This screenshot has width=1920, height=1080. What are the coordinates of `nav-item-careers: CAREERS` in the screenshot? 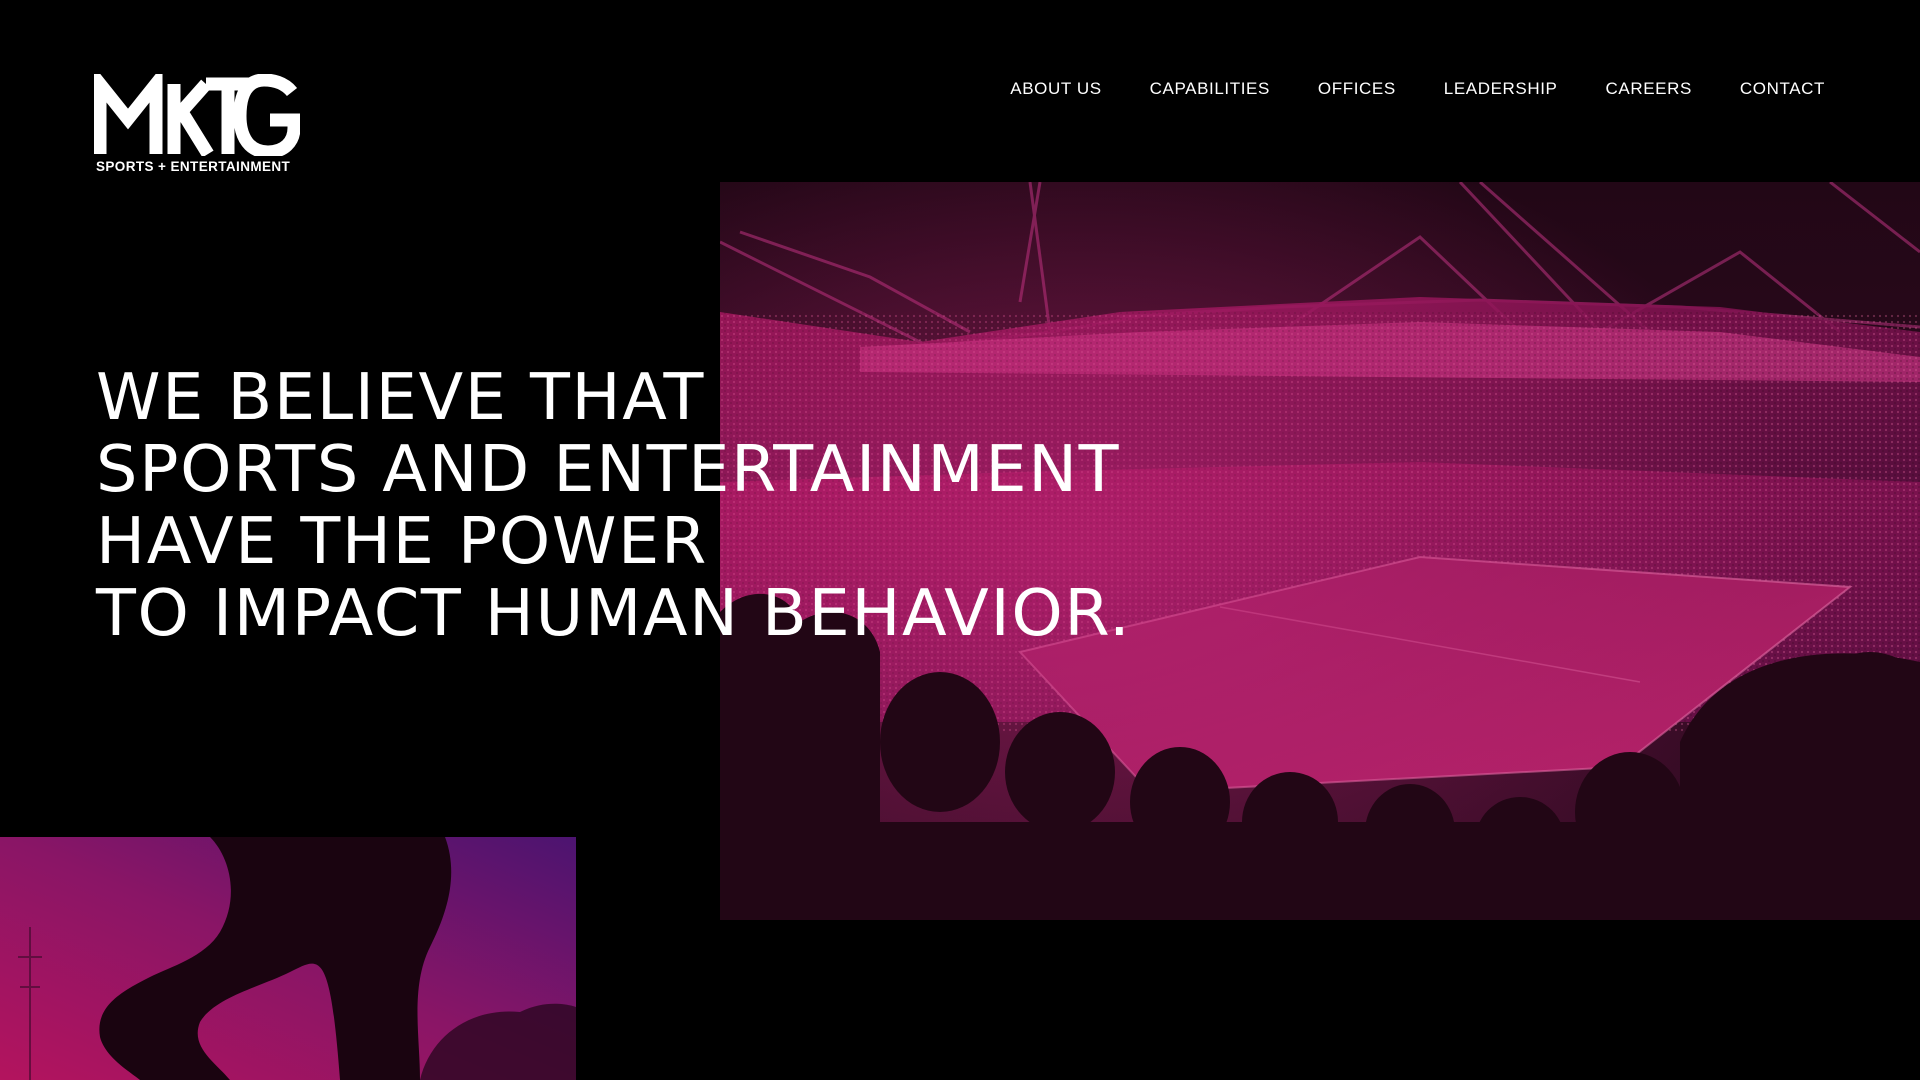 It's located at (1649, 89).